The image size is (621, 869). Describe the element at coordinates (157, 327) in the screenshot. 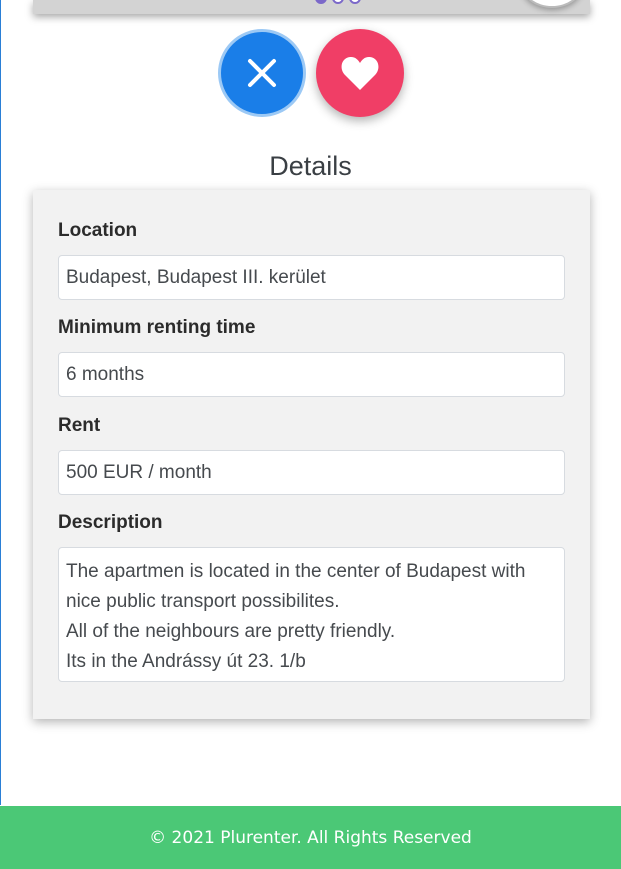

I see `min-renting-time-label: Minimum renting time` at that location.